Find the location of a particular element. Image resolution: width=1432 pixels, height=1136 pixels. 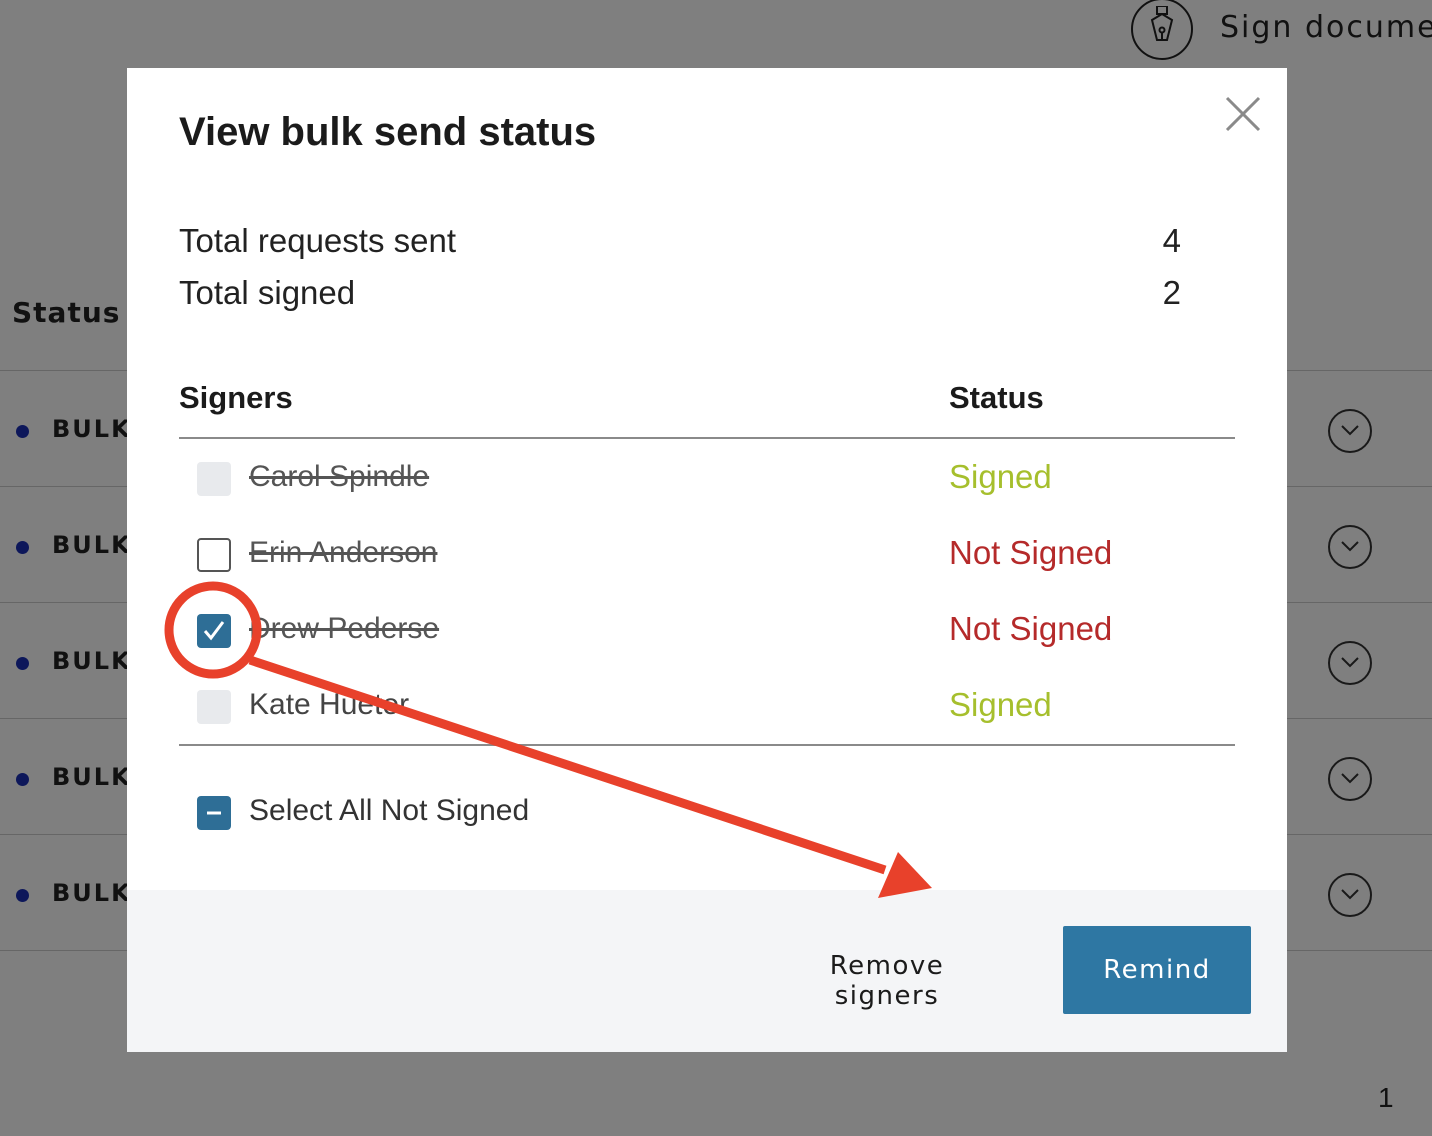

checkmark-icon is located at coordinates (214, 631).